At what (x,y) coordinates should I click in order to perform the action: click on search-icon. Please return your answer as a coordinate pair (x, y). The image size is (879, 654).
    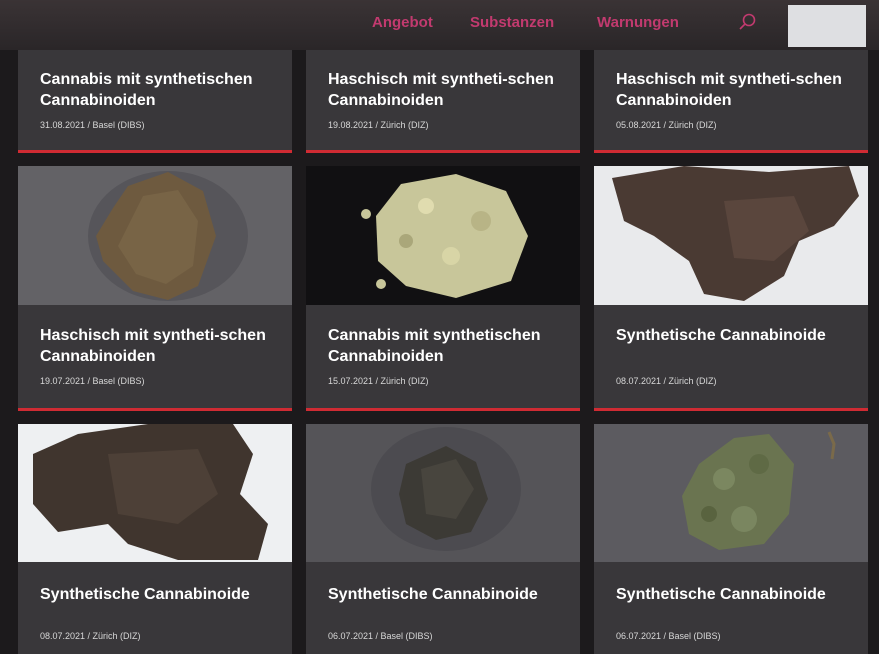
    Looking at the image, I should click on (748, 22).